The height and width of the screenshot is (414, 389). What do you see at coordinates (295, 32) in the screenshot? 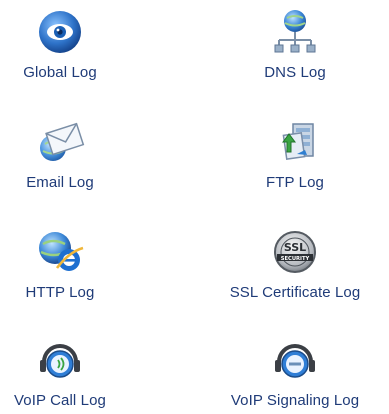
I see `network-globe-icon` at bounding box center [295, 32].